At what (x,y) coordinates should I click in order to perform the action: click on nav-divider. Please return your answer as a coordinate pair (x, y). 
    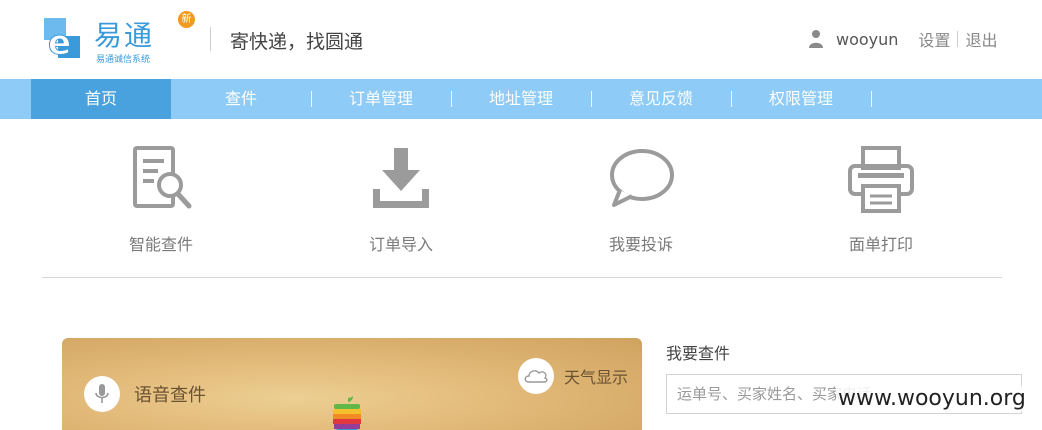
    Looking at the image, I should click on (871, 99).